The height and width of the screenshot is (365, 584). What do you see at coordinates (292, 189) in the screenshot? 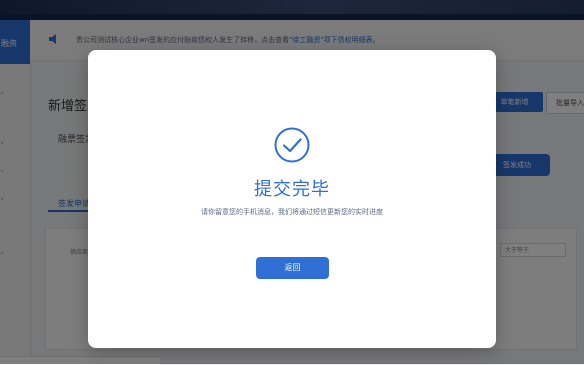
I see `dialog-title: 提交完毕` at bounding box center [292, 189].